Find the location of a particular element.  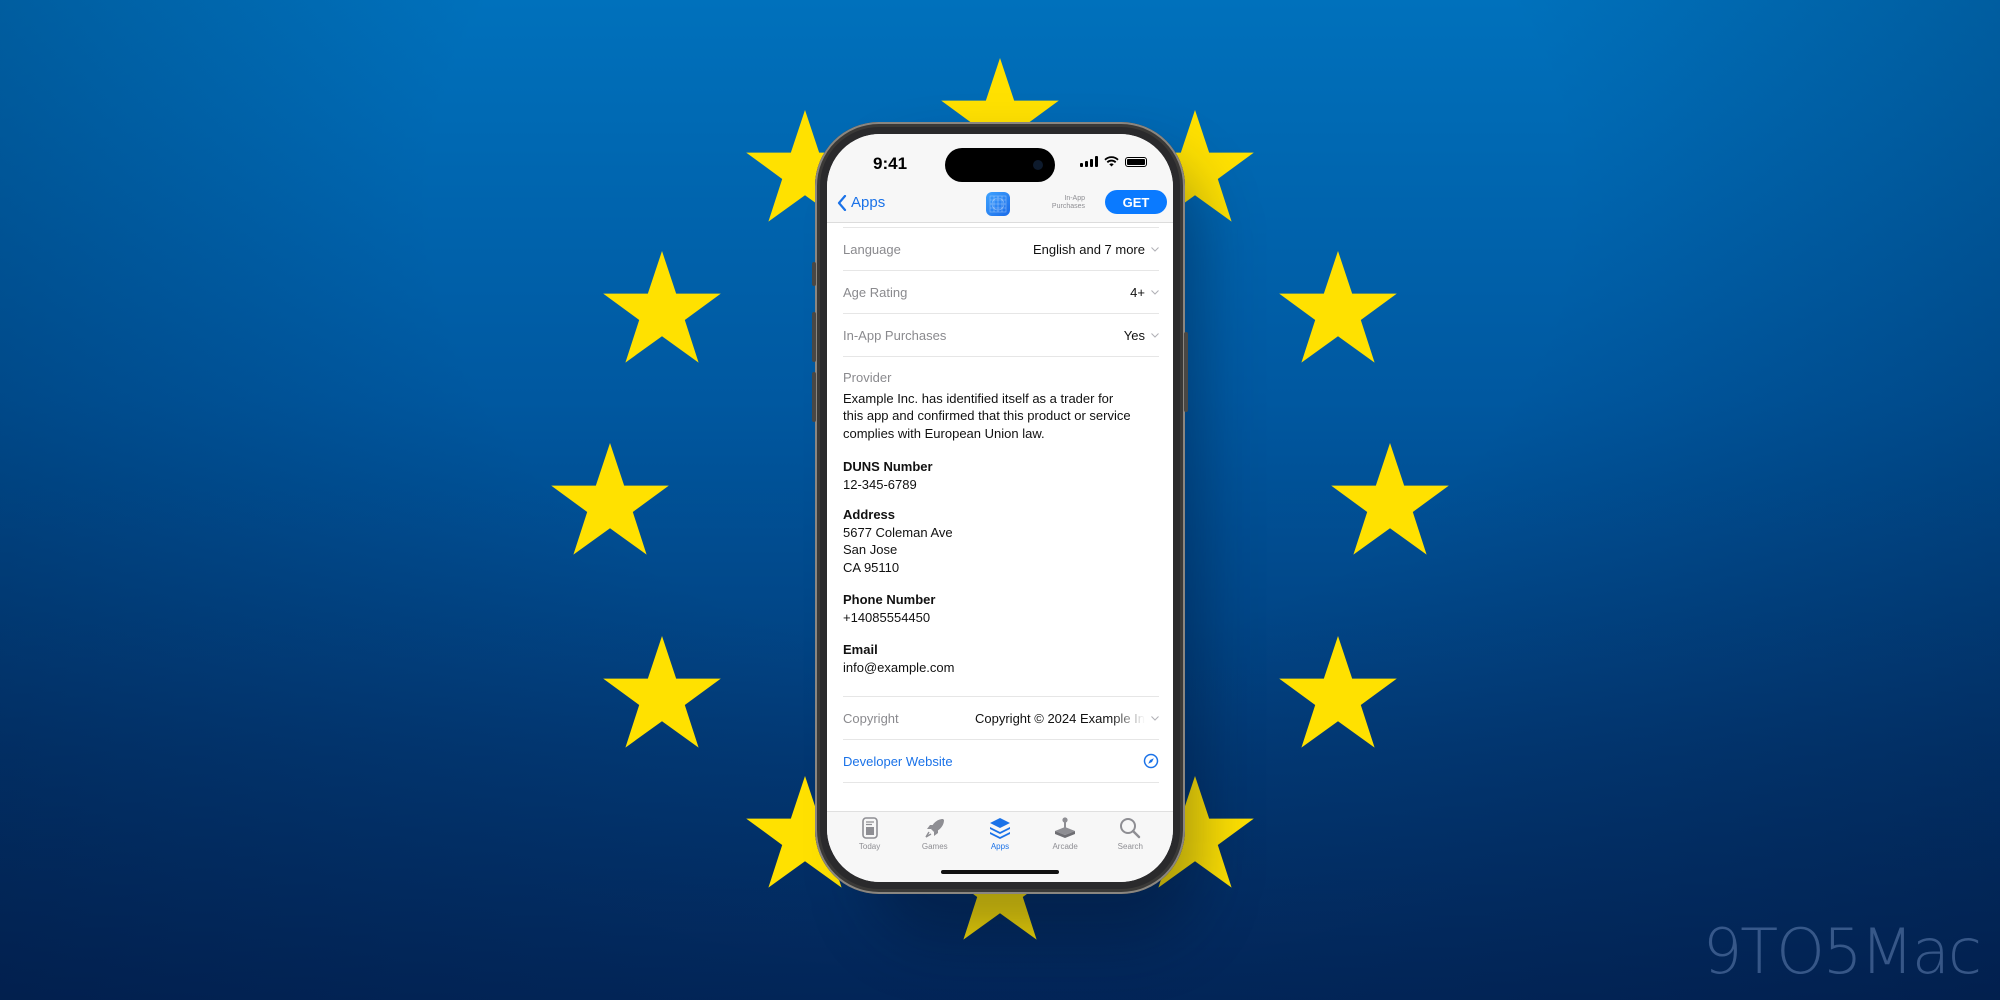

field-title: DUNS Number is located at coordinates (888, 466).